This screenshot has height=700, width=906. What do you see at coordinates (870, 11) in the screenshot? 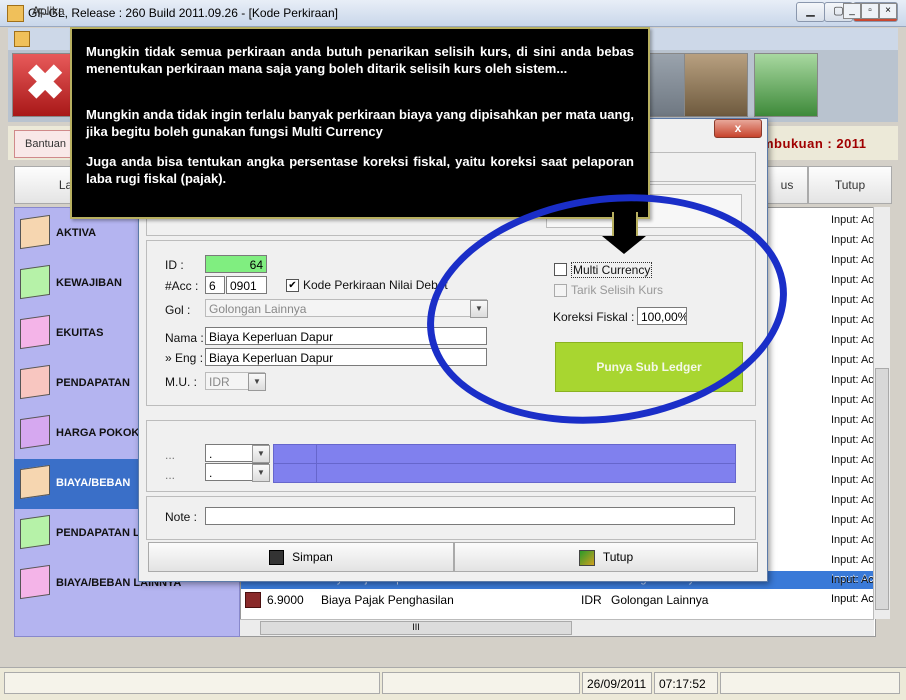
I see `mdi-restore-button: ▫` at bounding box center [870, 11].